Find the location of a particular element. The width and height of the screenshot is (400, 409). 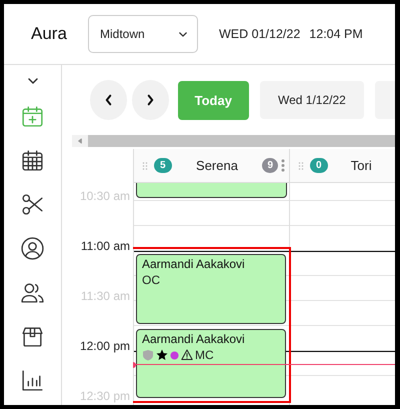

chevron-left-icon is located at coordinates (108, 100).